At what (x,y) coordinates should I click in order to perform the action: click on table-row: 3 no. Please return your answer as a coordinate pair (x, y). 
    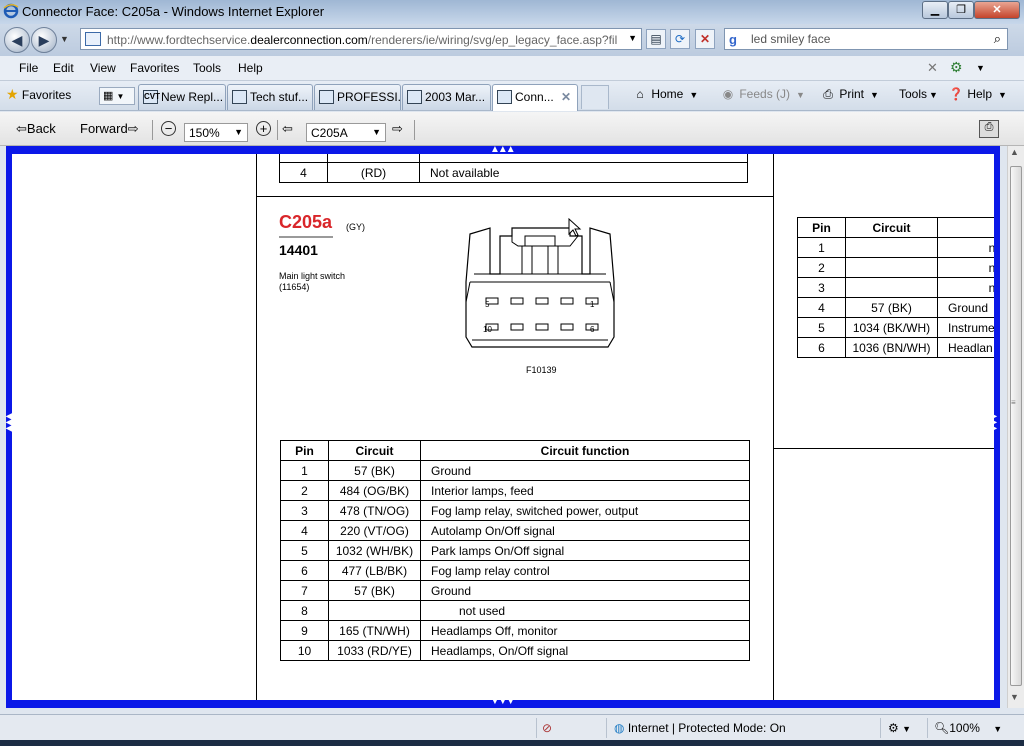
    Looking at the image, I should click on (895, 287).